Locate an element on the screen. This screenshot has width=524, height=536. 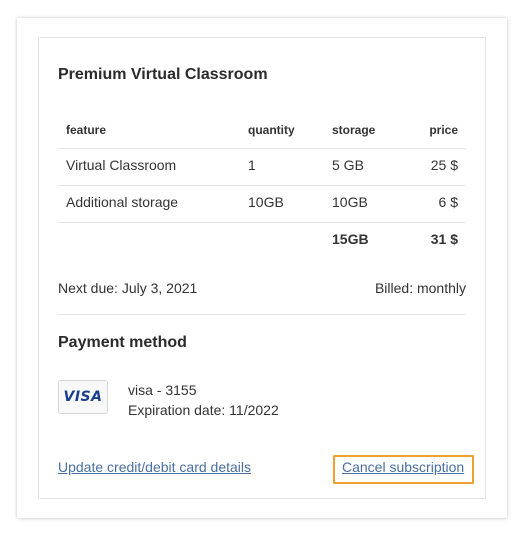
visa-logo-text: VISA is located at coordinates (83, 397).